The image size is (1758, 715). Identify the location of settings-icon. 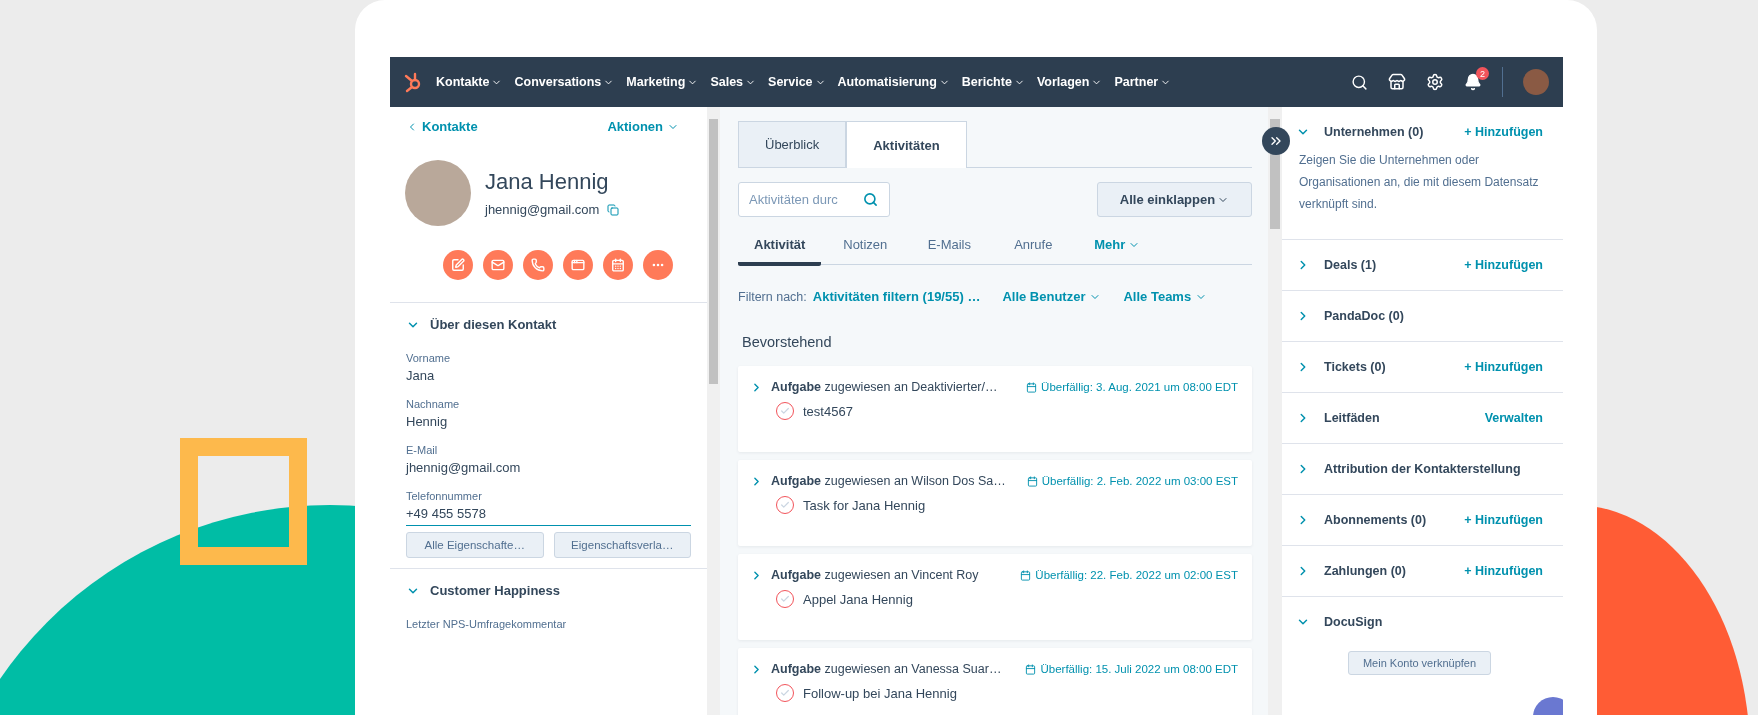
(1435, 82).